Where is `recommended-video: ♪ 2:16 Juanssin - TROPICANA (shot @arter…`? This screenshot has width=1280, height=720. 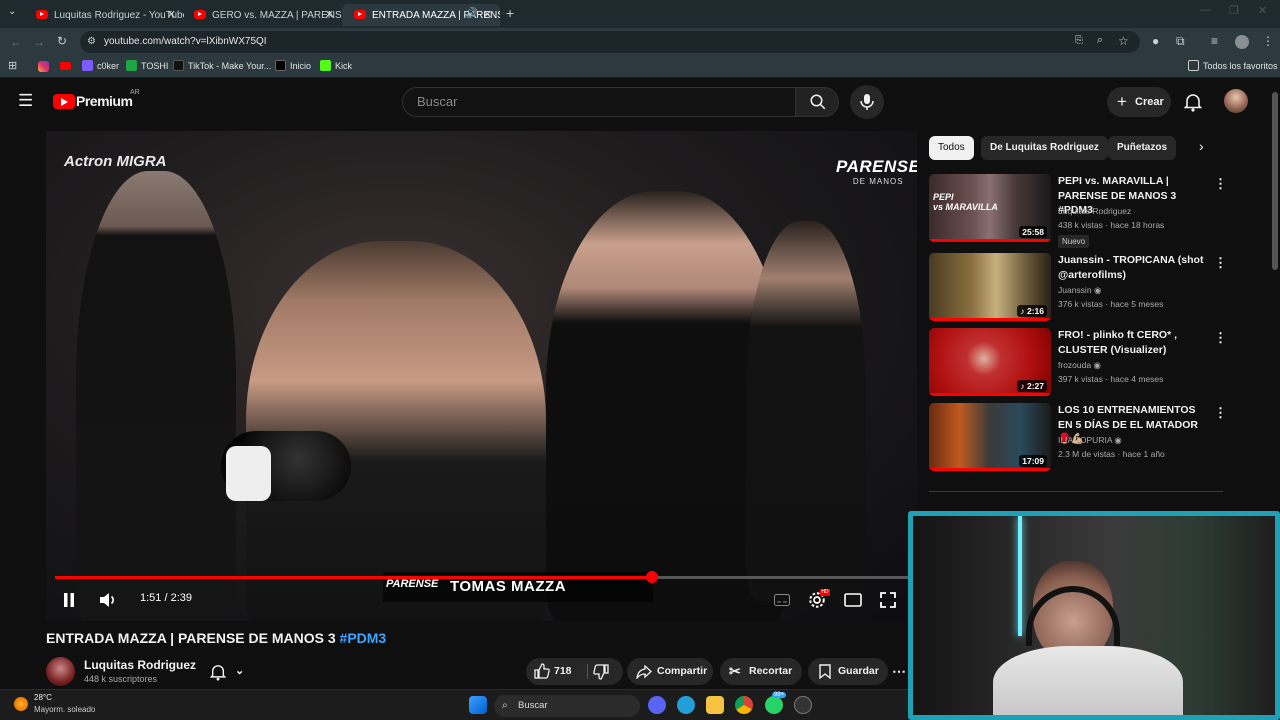 recommended-video: ♪ 2:16 Juanssin - TROPICANA (shot @arter… is located at coordinates (1079, 288).